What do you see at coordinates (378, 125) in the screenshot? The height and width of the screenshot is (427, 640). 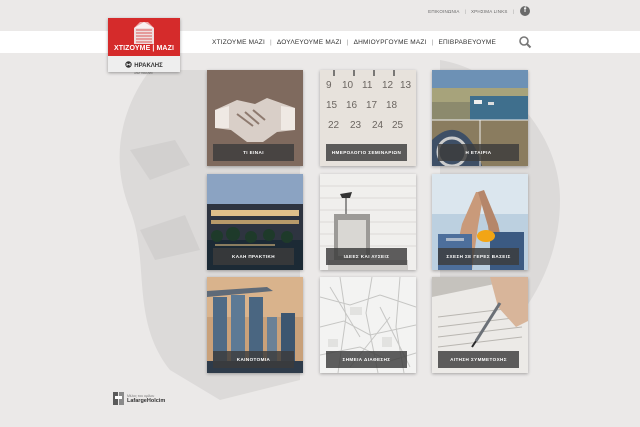 I see `svg-text: 24` at bounding box center [378, 125].